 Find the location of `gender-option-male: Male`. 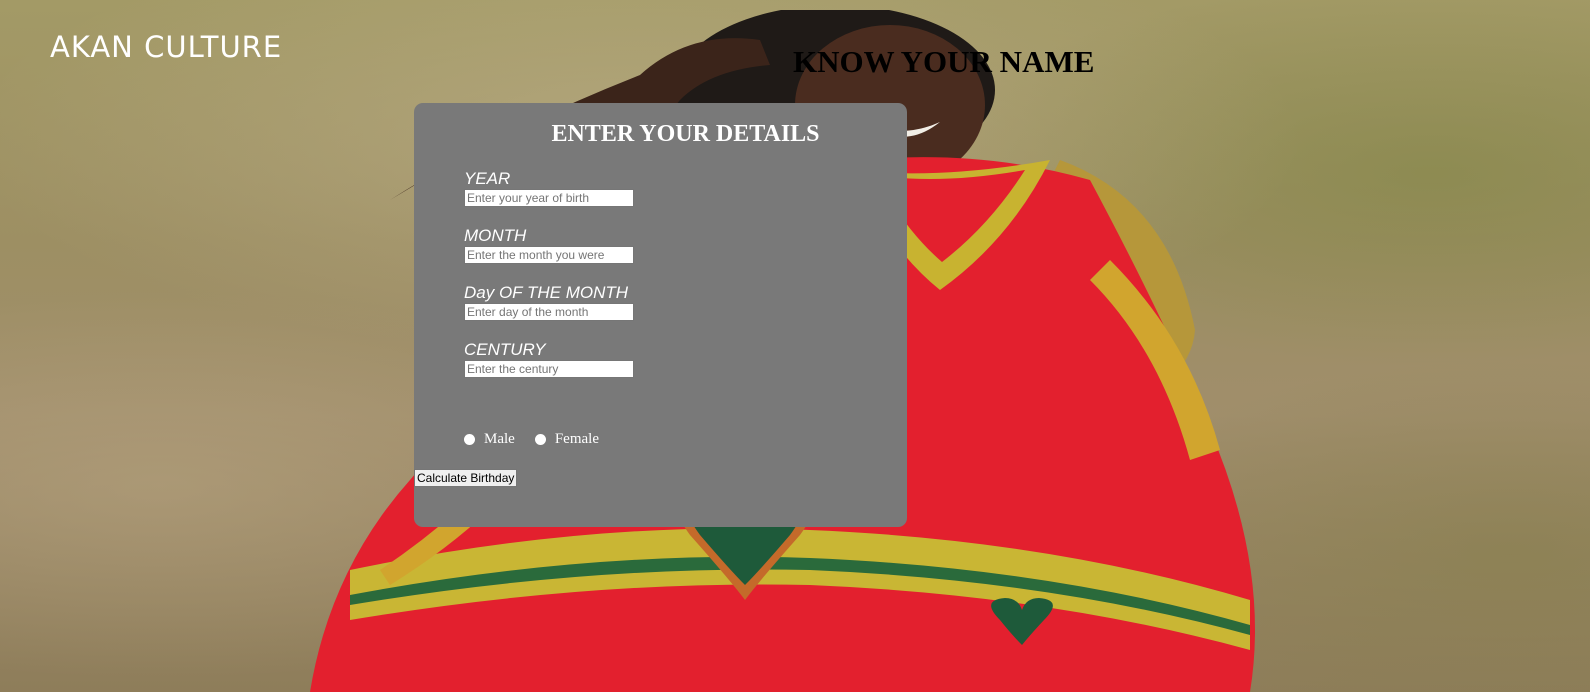

gender-option-male: Male is located at coordinates (489, 439).